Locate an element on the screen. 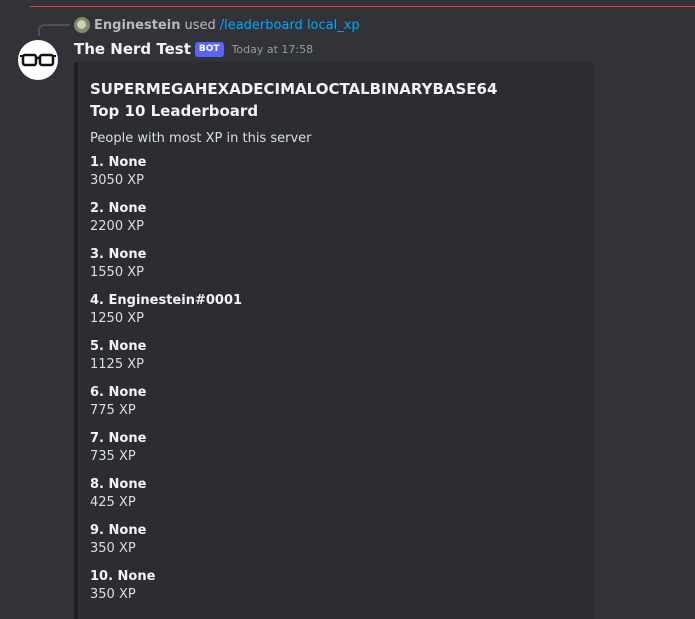 This screenshot has height=619, width=695. bot-avatar is located at coordinates (38, 60).